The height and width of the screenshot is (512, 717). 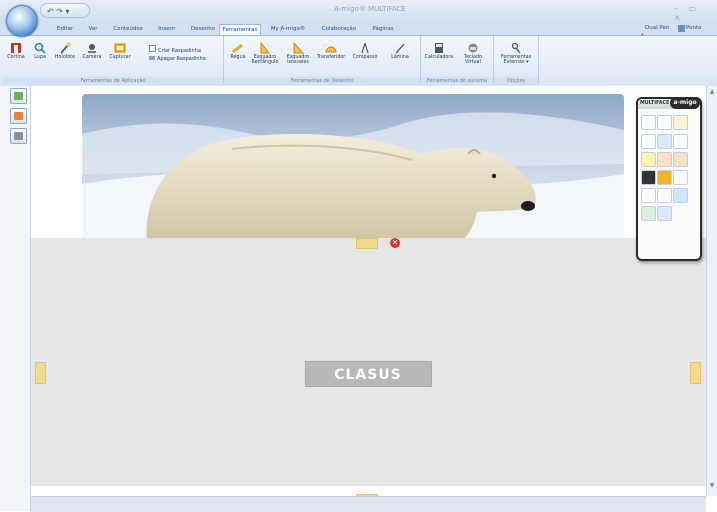 I want to click on window-controls: – ▭ ×, so click(x=695, y=13).